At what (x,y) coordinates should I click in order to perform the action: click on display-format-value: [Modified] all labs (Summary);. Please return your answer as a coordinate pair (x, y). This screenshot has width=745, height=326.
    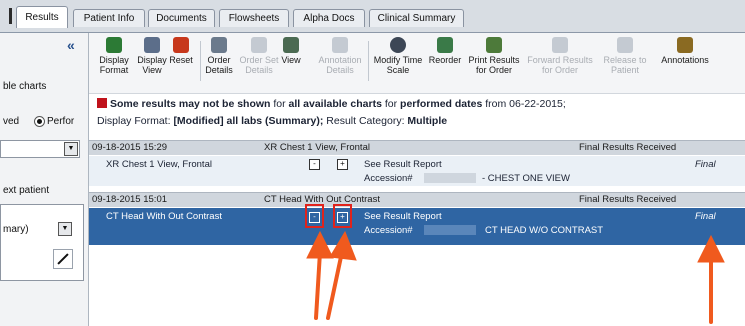
    Looking at the image, I should click on (248, 121).